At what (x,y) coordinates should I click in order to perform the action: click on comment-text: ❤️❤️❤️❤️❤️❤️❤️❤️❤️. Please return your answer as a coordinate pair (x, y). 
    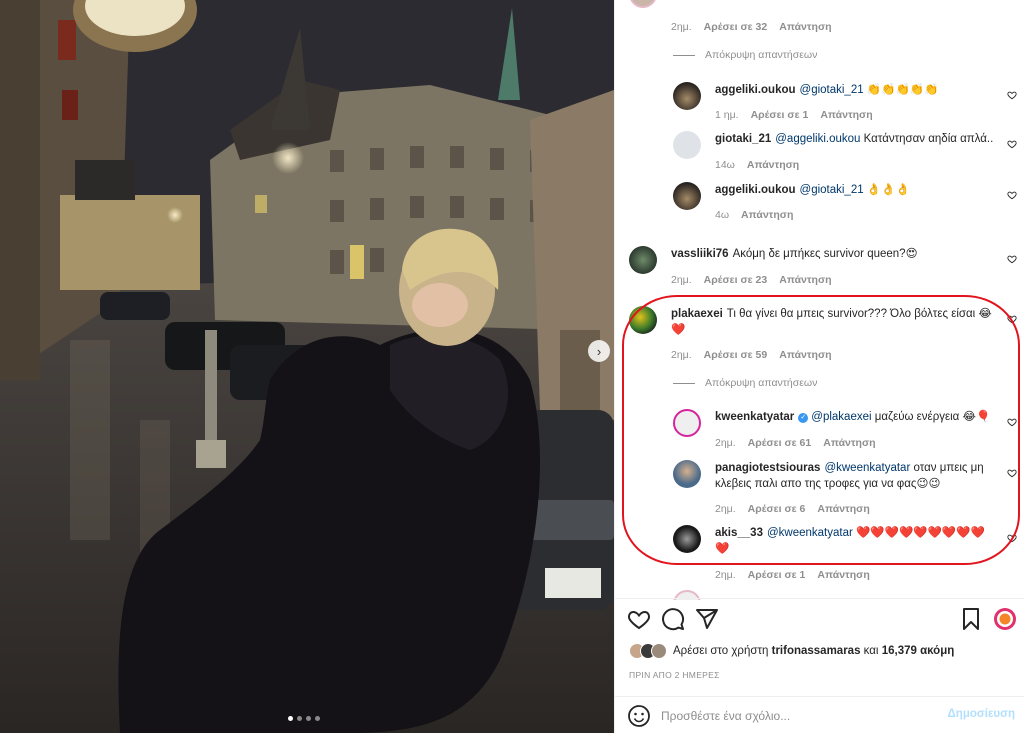
    Looking at the image, I should click on (920, 533).